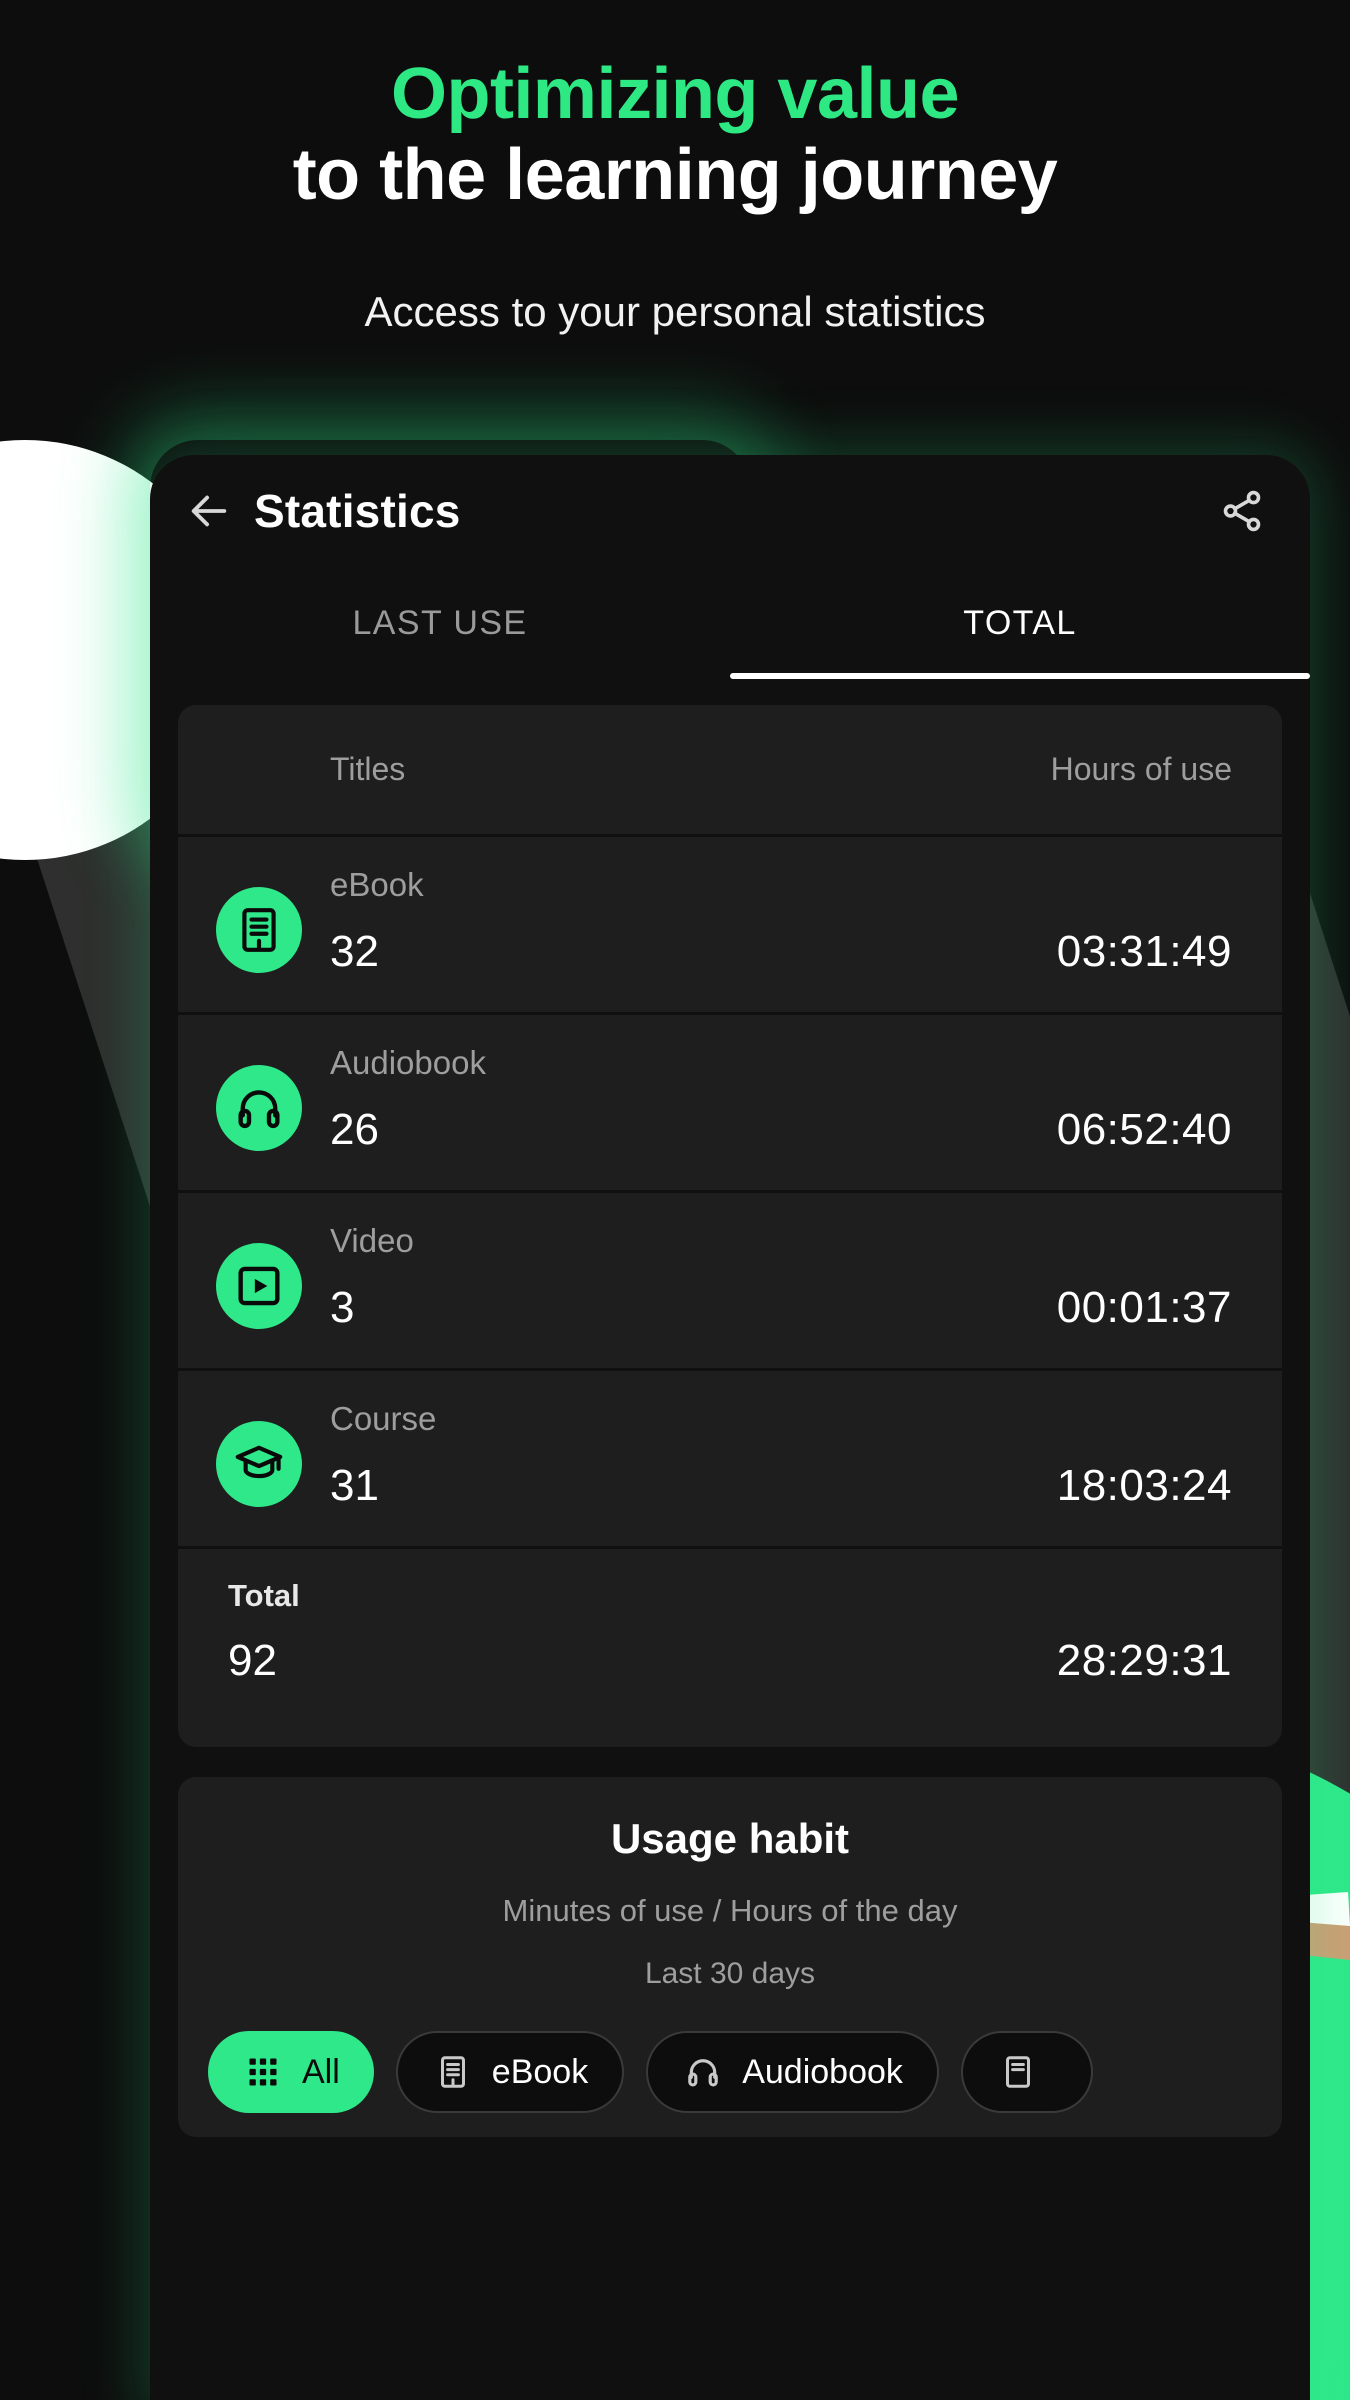 This screenshot has height=2400, width=1350. Describe the element at coordinates (264, 1595) in the screenshot. I see `total-label: Total` at that location.